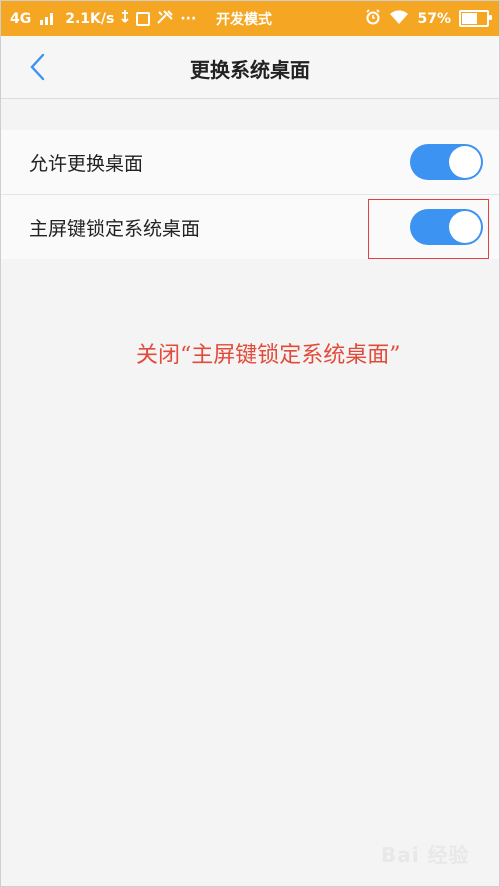 The image size is (500, 887). Describe the element at coordinates (373, 18) in the screenshot. I see `alarm-icon` at that location.